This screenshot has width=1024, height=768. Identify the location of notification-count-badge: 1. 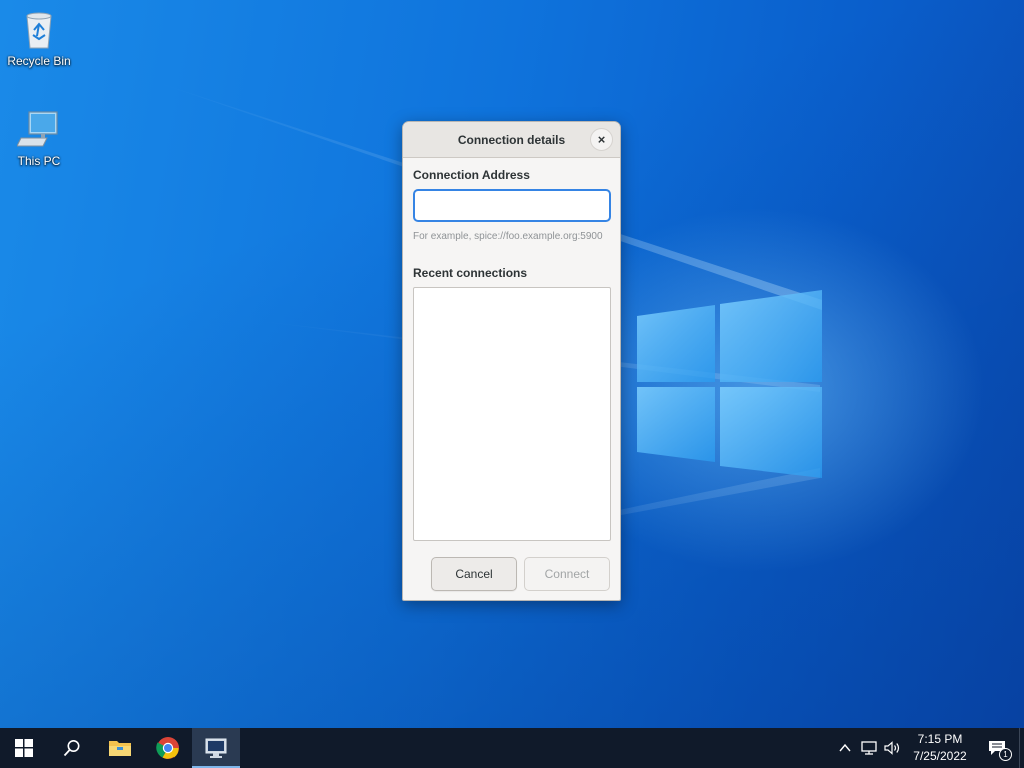
(1005, 754).